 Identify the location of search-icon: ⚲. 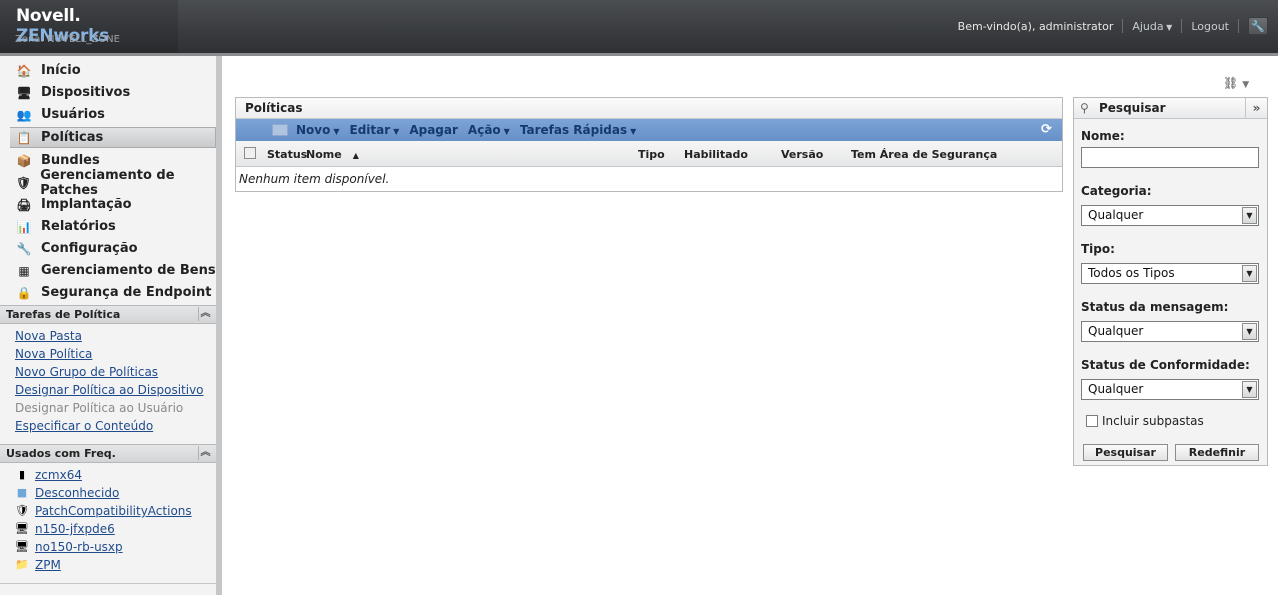
(1084, 108).